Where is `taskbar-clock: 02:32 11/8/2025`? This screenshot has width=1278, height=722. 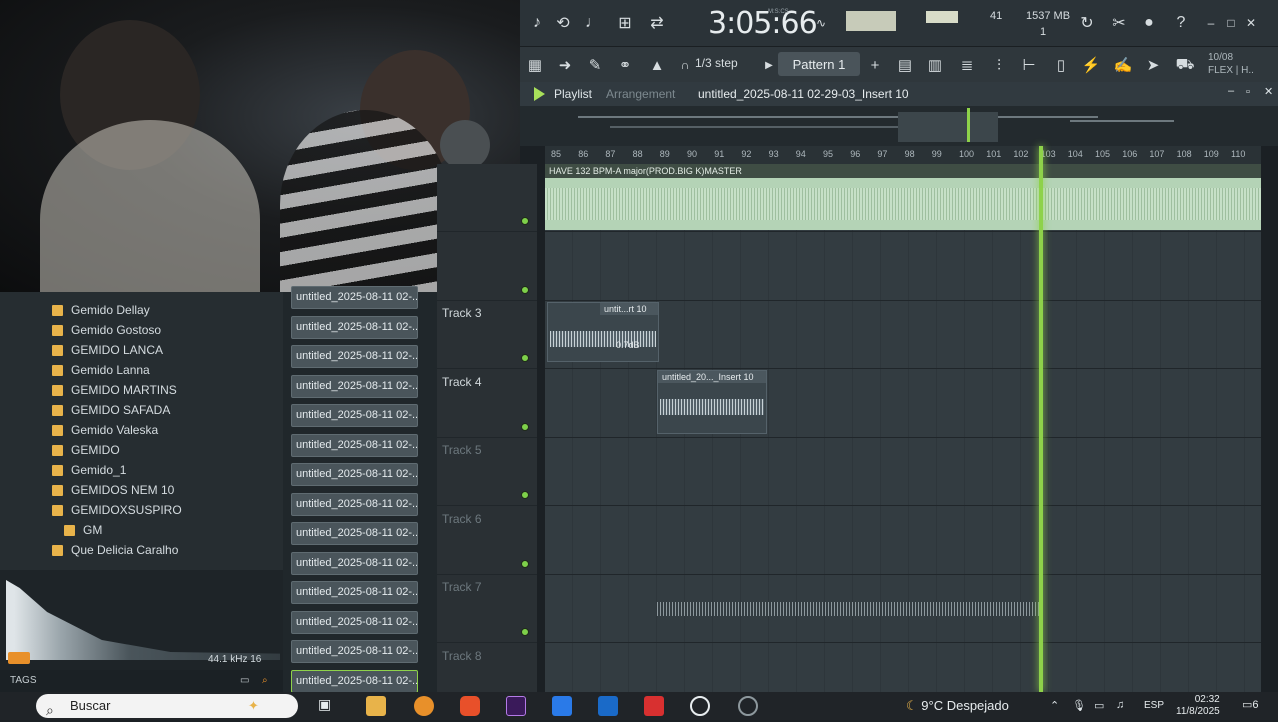 taskbar-clock: 02:32 11/8/2025 is located at coordinates (1198, 706).